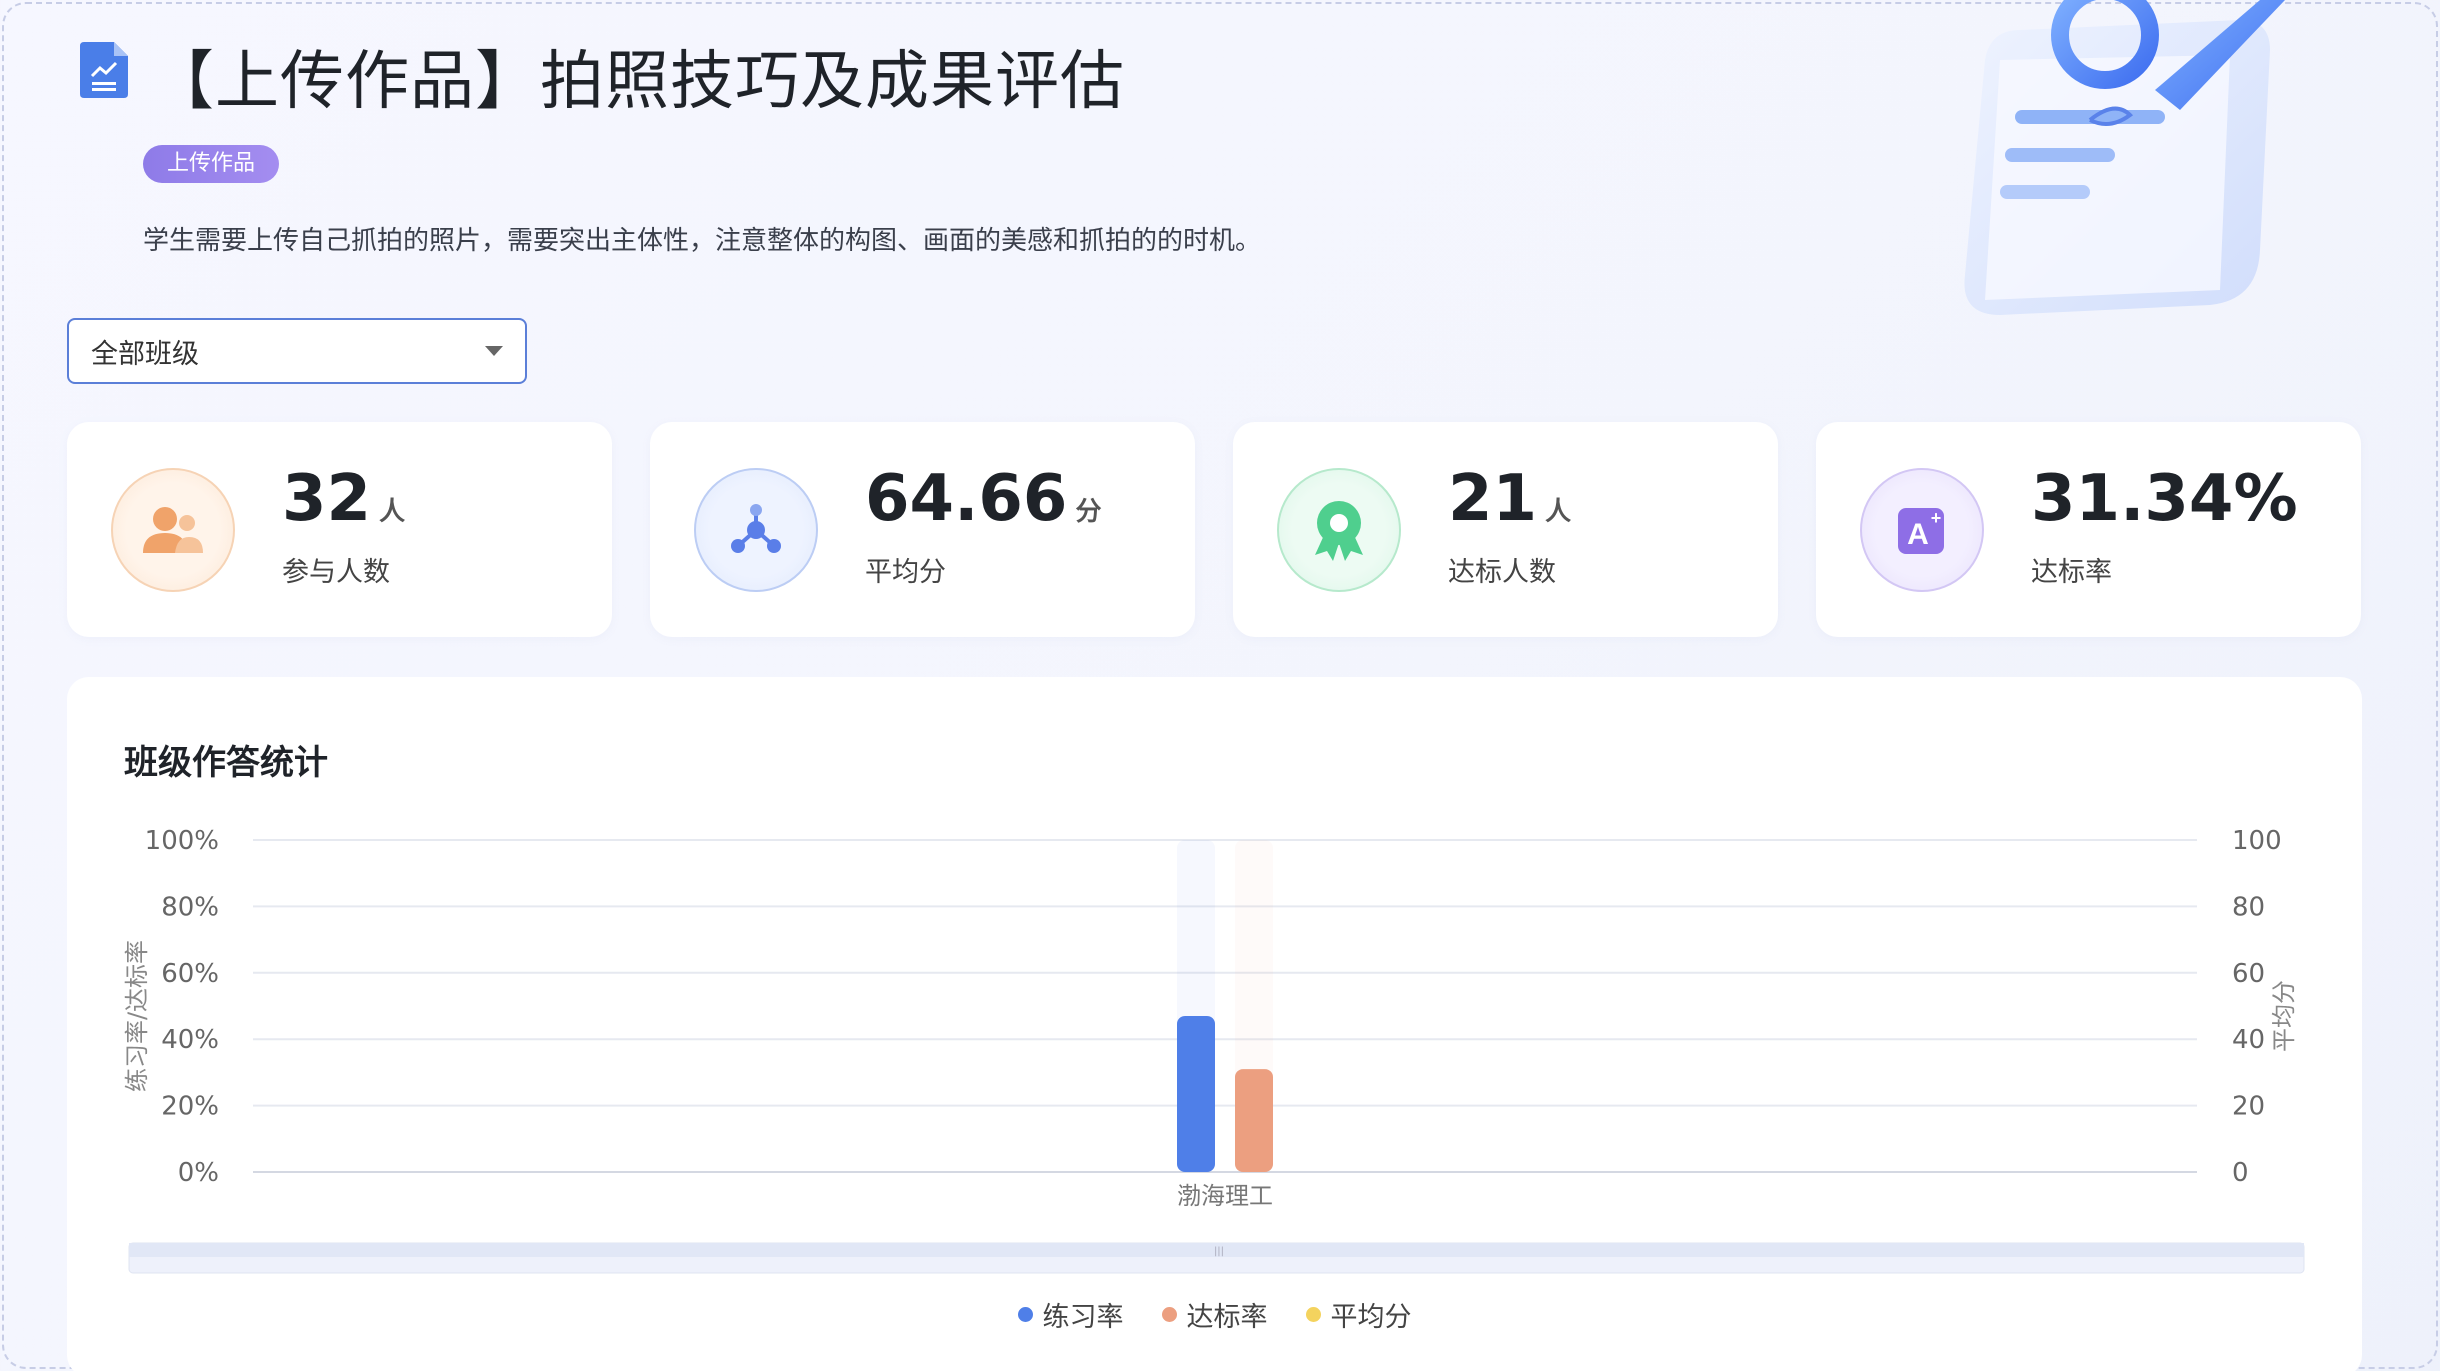  What do you see at coordinates (190, 974) in the screenshot?
I see `y-tick-label-left: 60%` at bounding box center [190, 974].